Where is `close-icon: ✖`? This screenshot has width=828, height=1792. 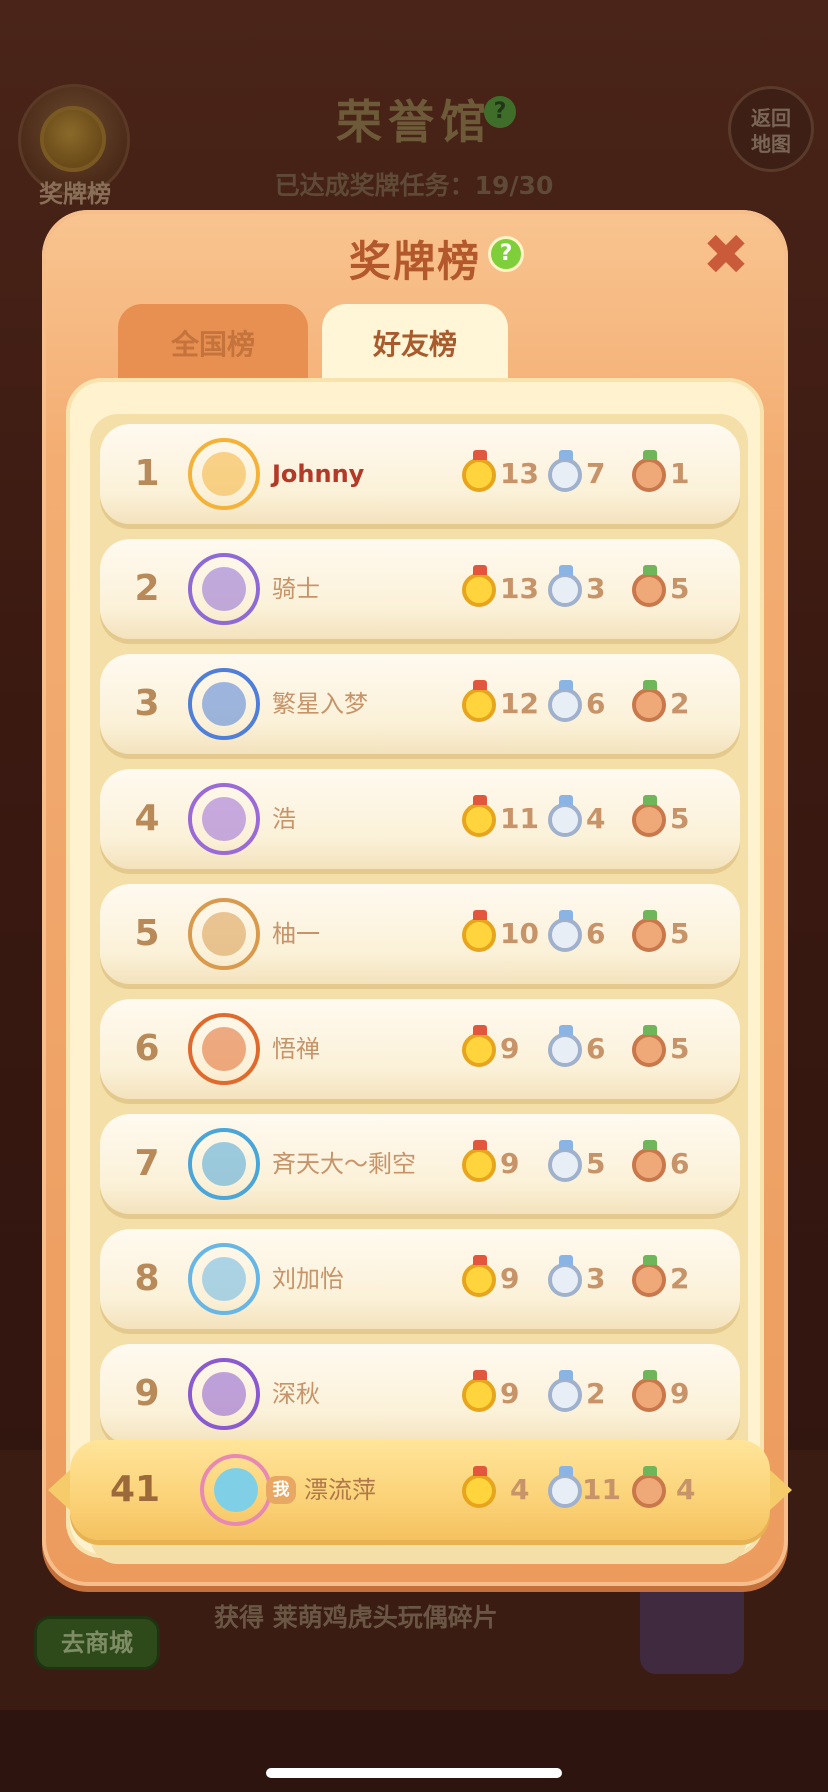
close-icon: ✖ is located at coordinates (726, 256).